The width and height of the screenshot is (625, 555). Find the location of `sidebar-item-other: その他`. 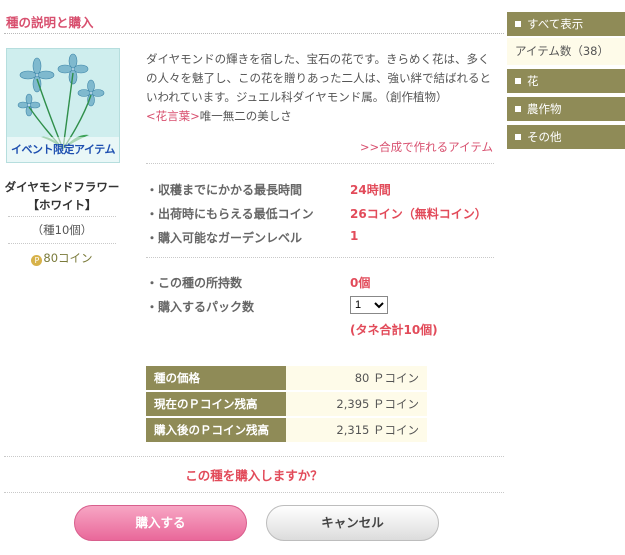

sidebar-item-other: その他 is located at coordinates (566, 137).